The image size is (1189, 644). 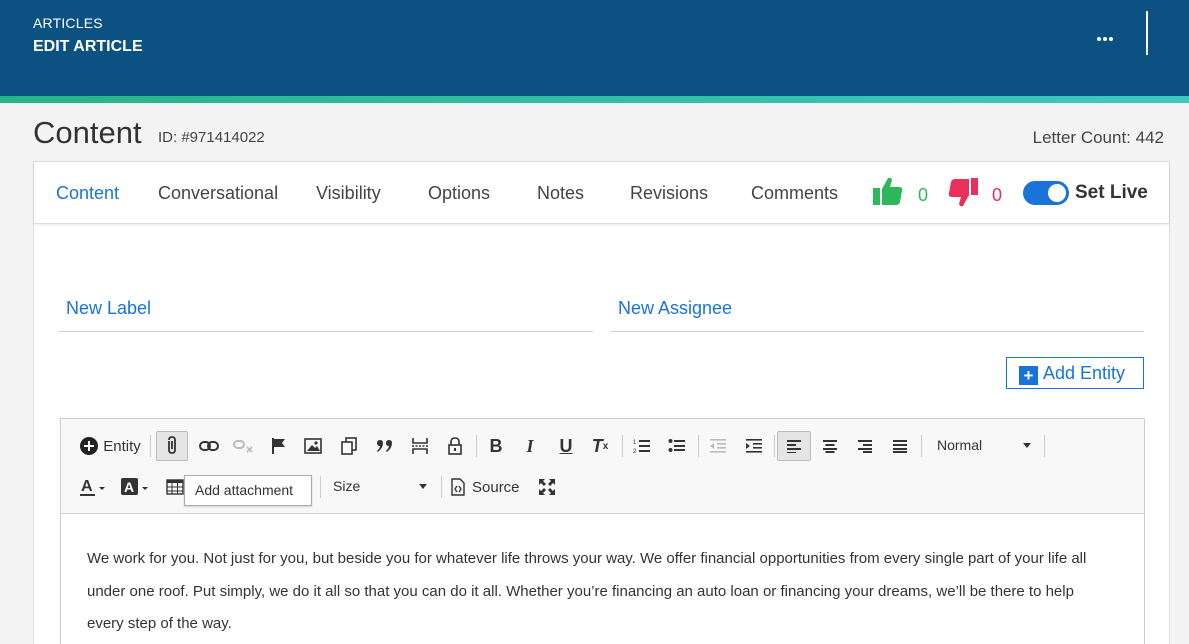 I want to click on background-color-button: A, so click(x=135, y=487).